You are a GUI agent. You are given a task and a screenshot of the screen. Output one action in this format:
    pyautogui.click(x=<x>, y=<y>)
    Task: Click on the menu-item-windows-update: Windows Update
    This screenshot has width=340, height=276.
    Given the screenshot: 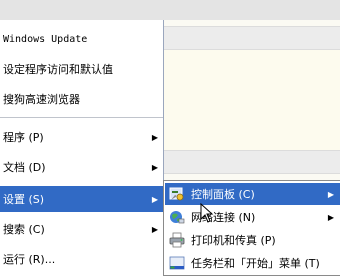 What is the action you would take?
    pyautogui.click(x=81, y=39)
    